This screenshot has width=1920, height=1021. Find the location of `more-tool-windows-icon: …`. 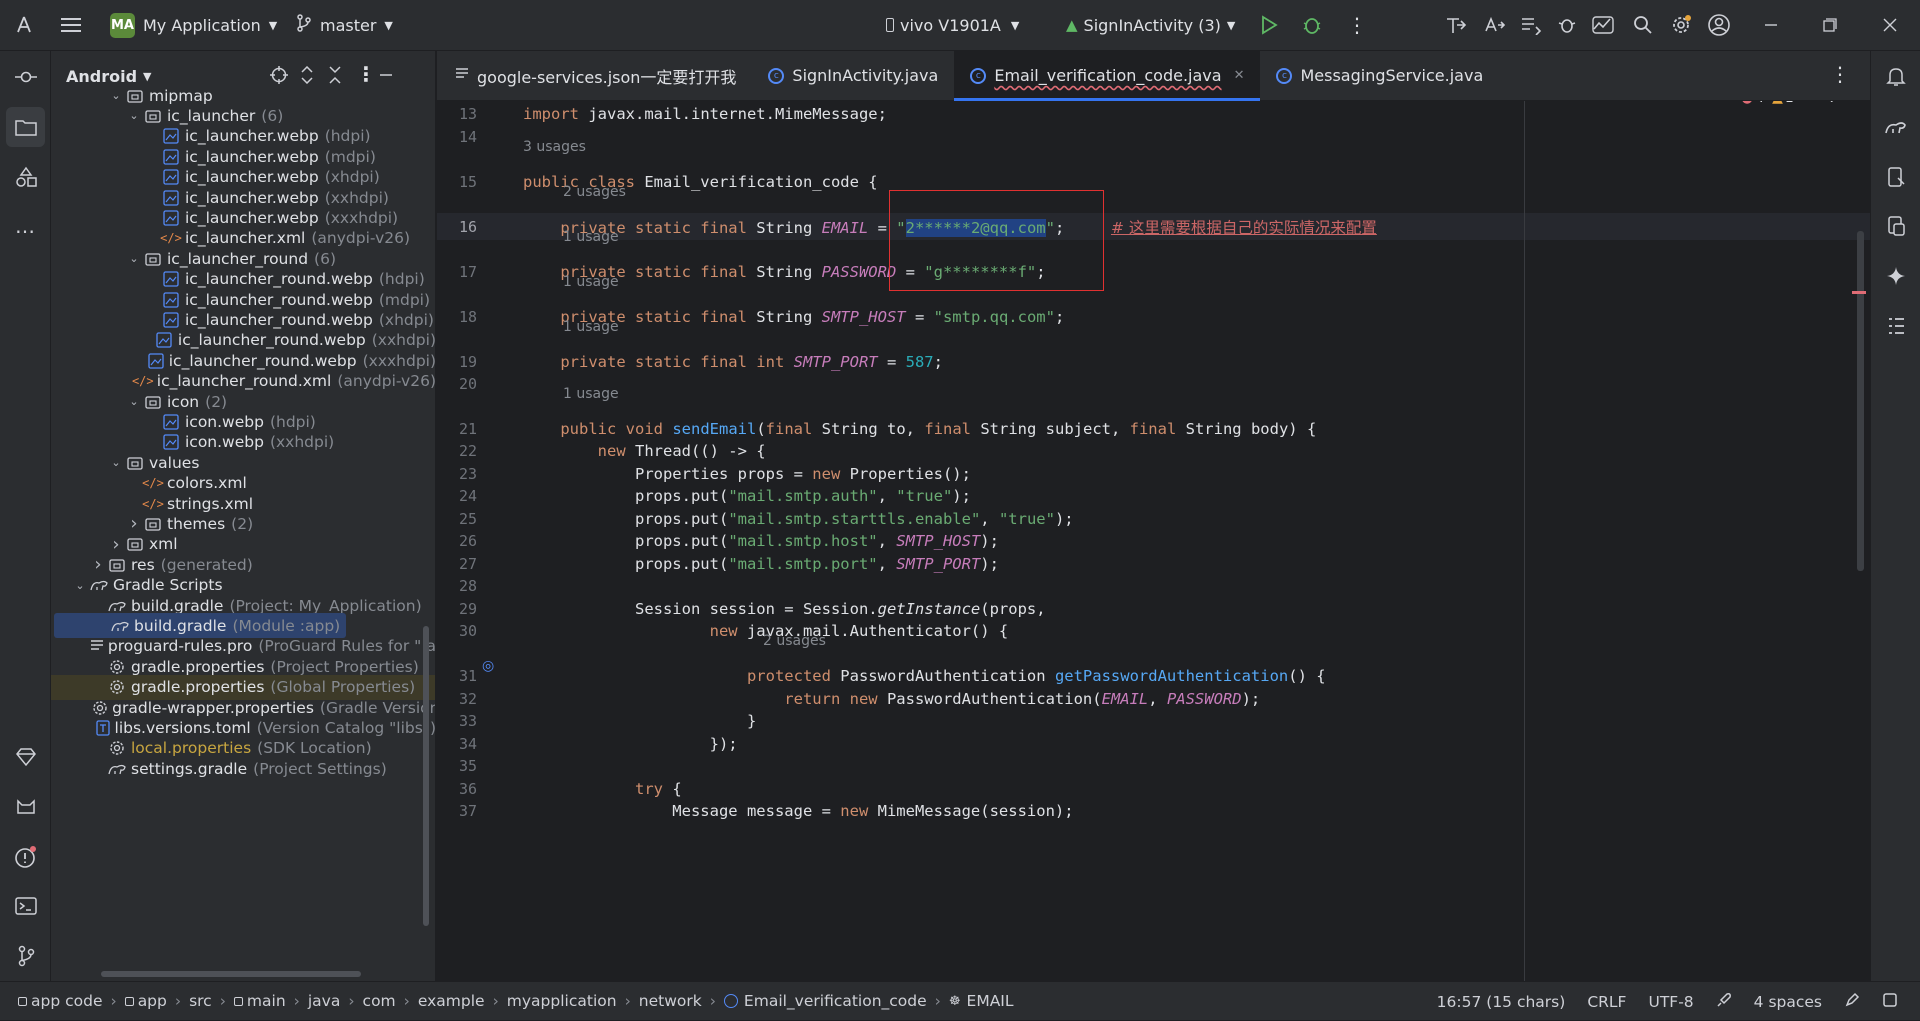

more-tool-windows-icon: … is located at coordinates (25, 226).